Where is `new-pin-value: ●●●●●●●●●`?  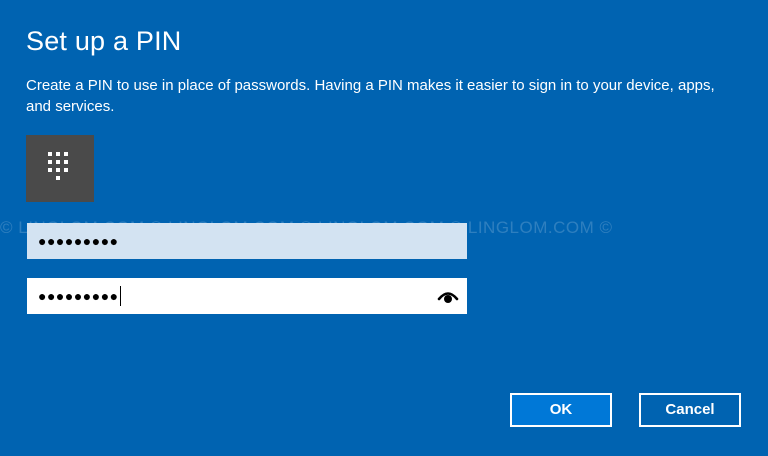 new-pin-value: ●●●●●●●●● is located at coordinates (78, 241).